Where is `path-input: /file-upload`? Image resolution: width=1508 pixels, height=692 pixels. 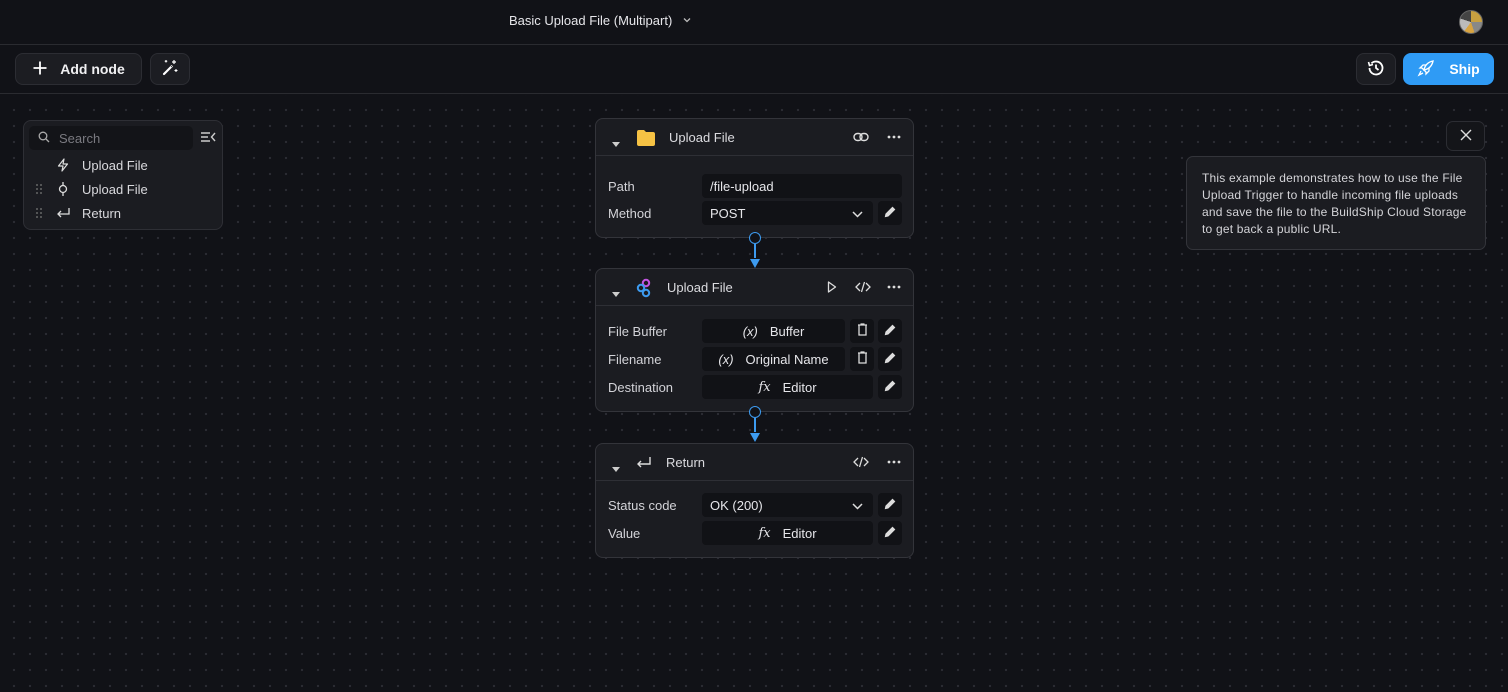
path-input: /file-upload is located at coordinates (802, 186).